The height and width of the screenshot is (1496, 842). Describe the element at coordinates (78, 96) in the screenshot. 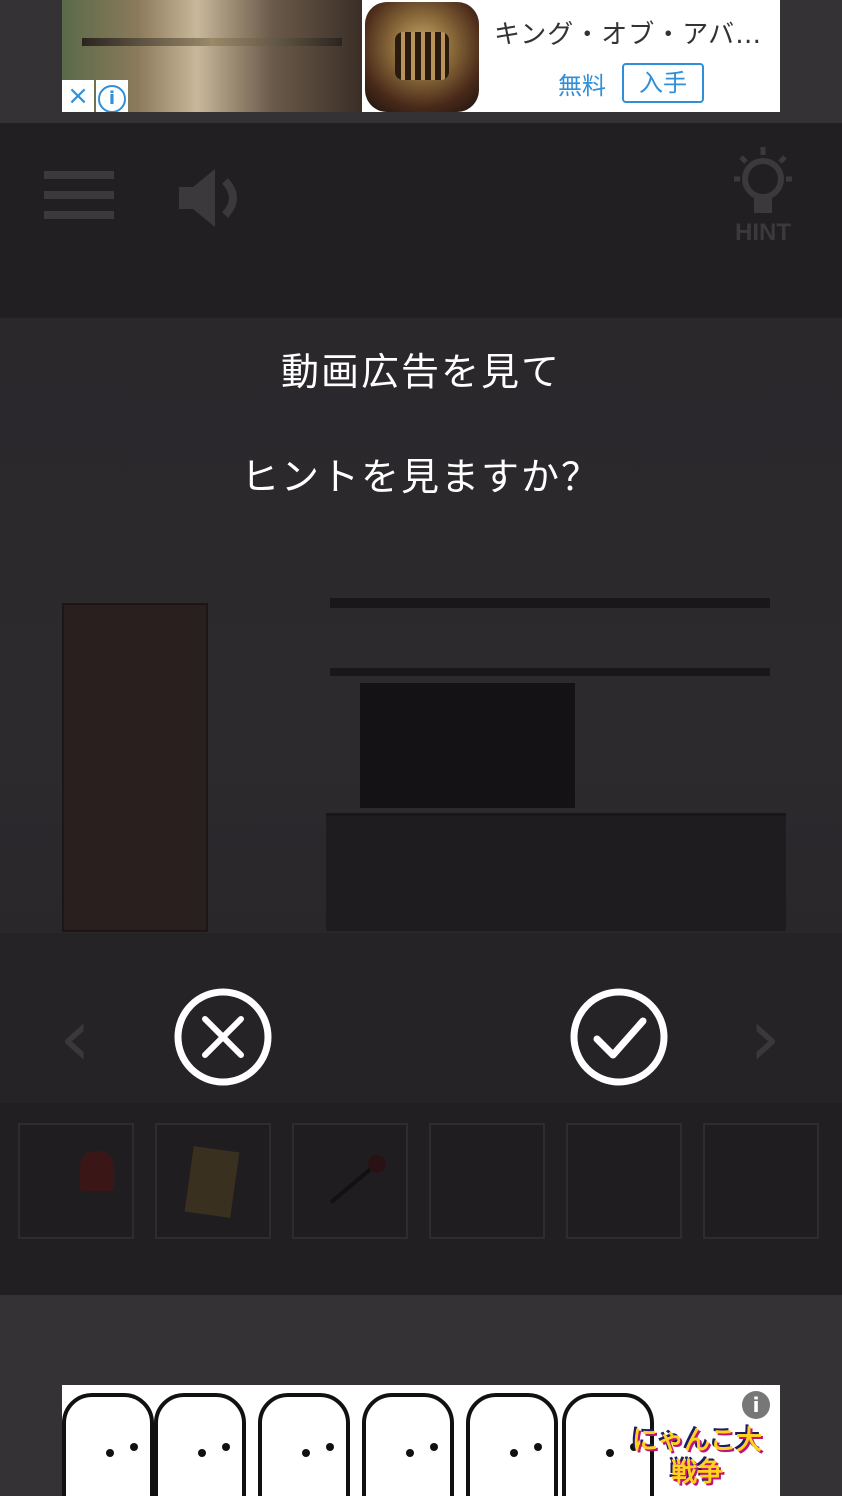

I see `ad-close-icon: ×` at that location.